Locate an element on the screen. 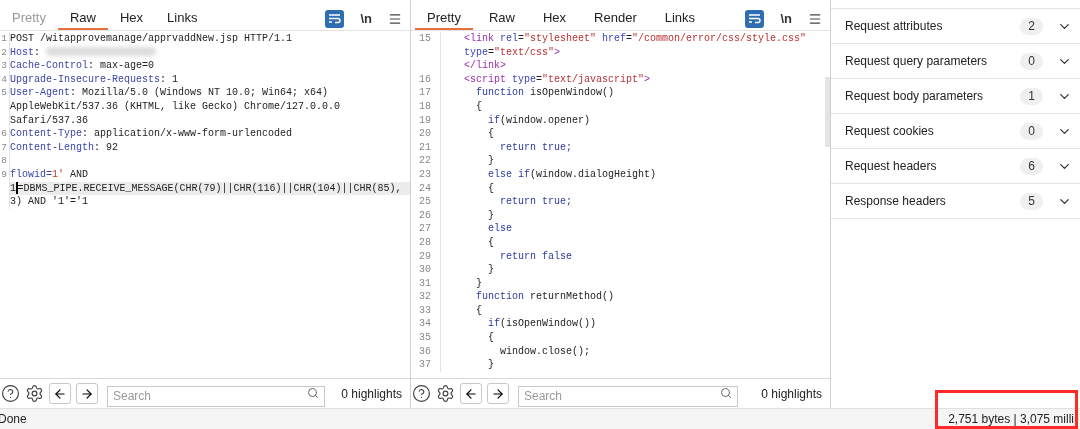  line-number: 16 is located at coordinates (425, 79).